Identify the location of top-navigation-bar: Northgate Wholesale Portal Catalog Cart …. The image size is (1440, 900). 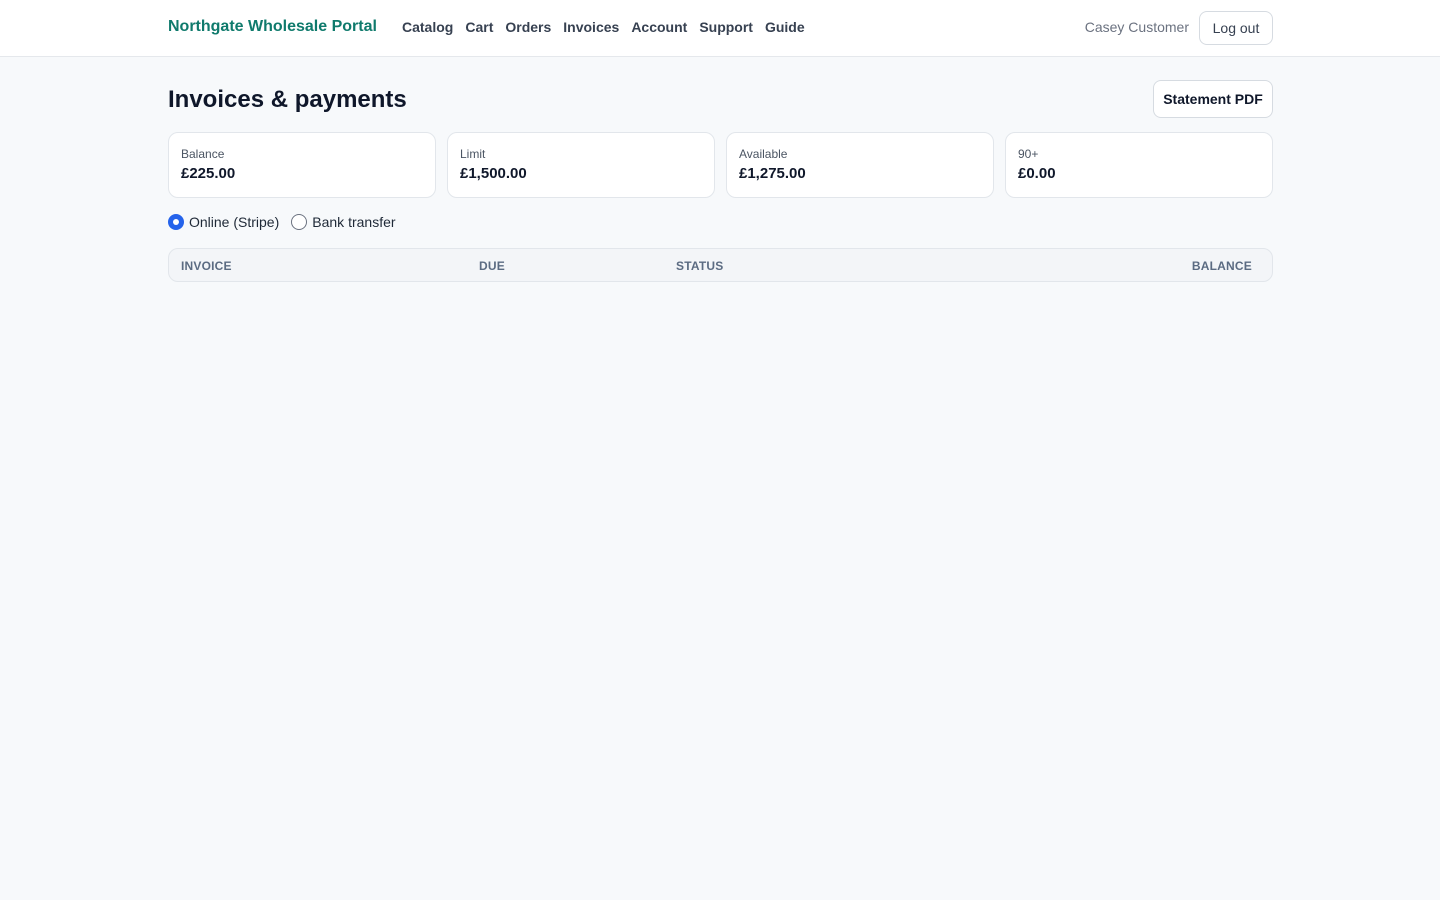
(720, 28).